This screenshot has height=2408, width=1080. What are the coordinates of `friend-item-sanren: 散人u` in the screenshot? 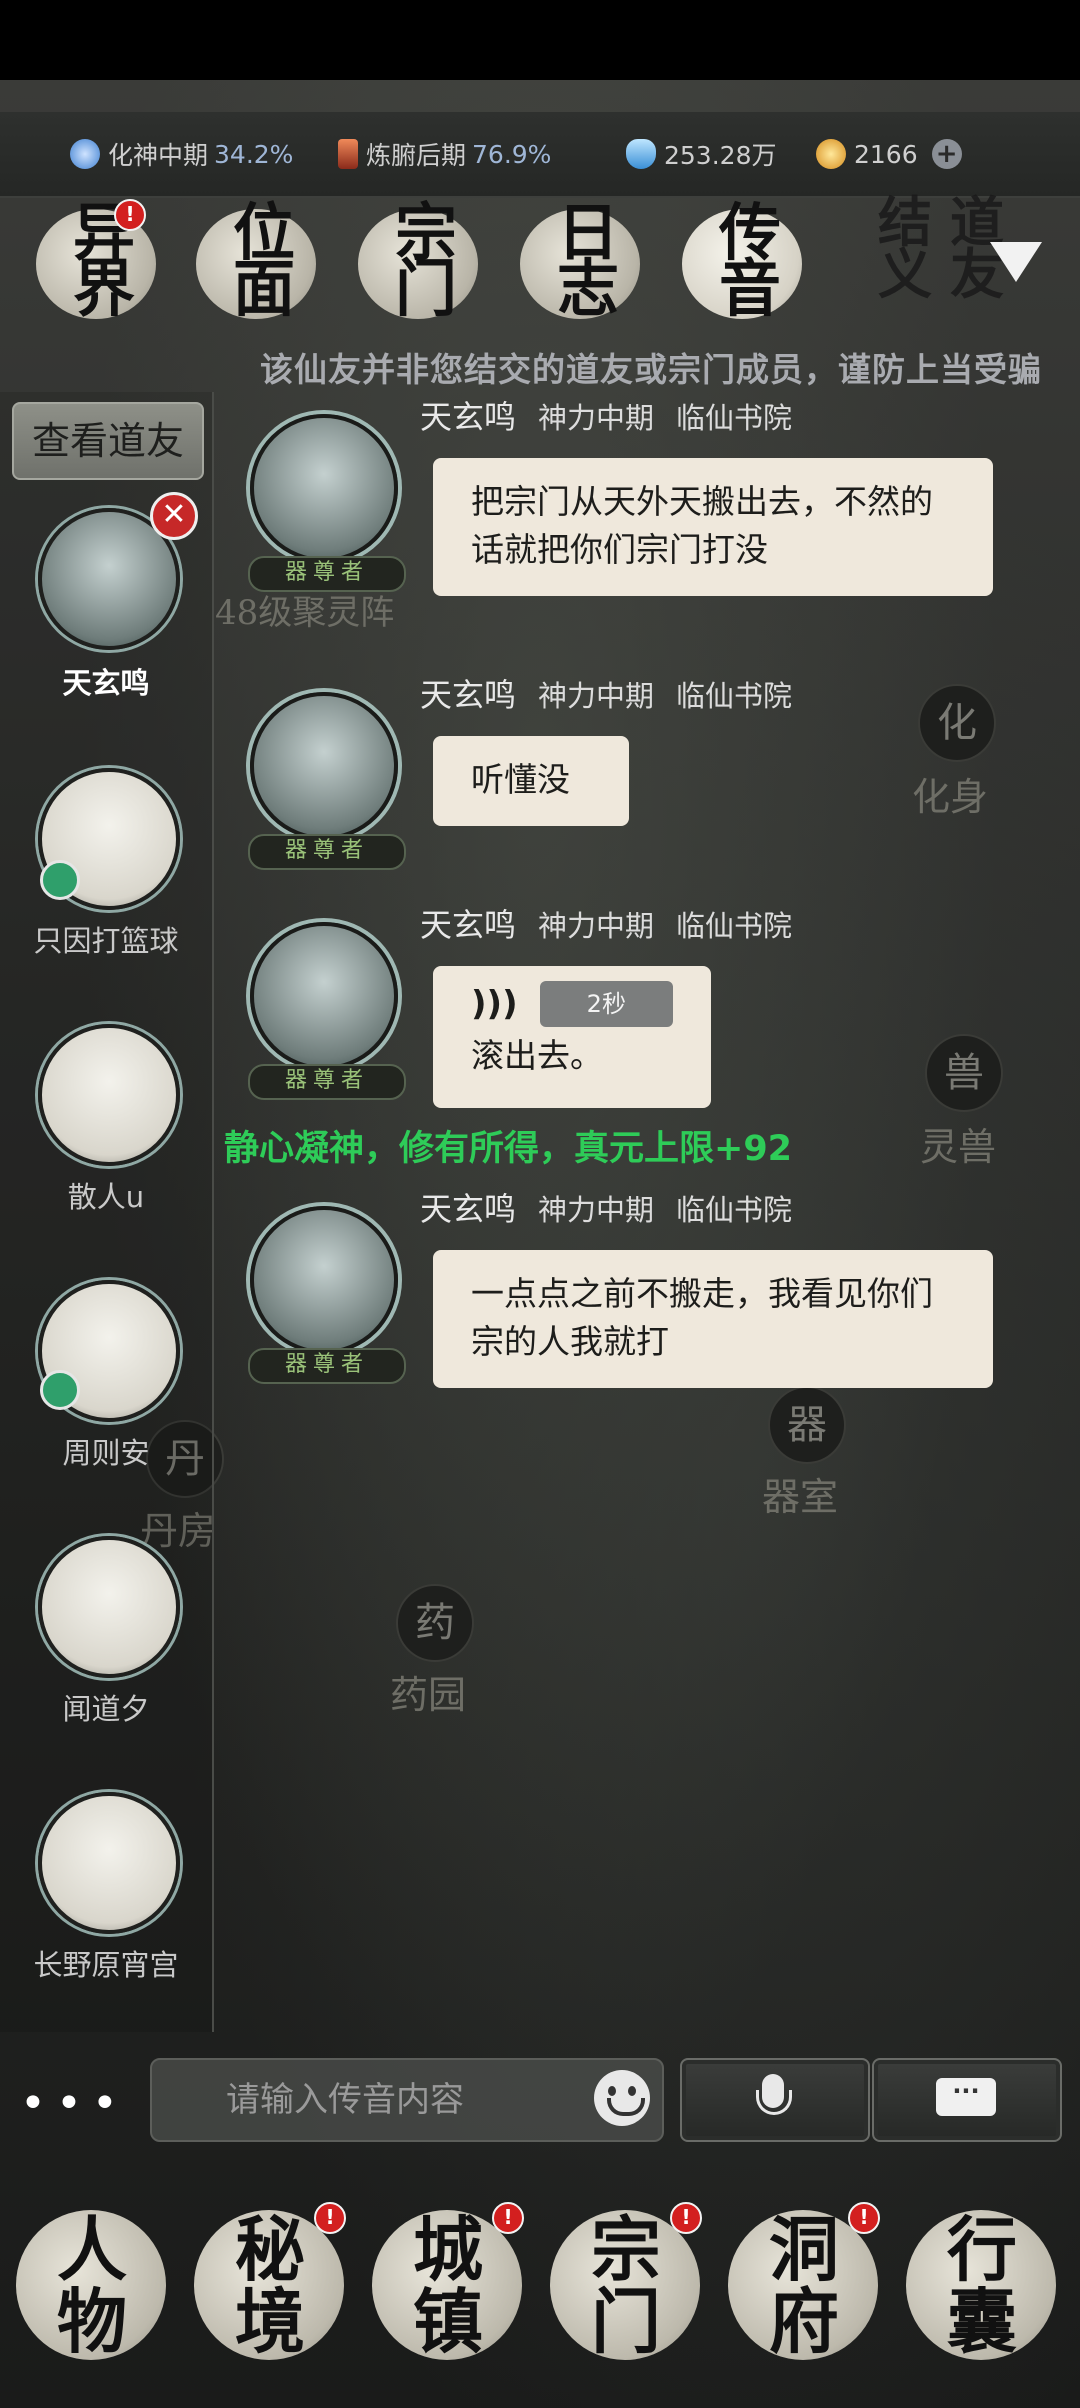 It's located at (106, 1124).